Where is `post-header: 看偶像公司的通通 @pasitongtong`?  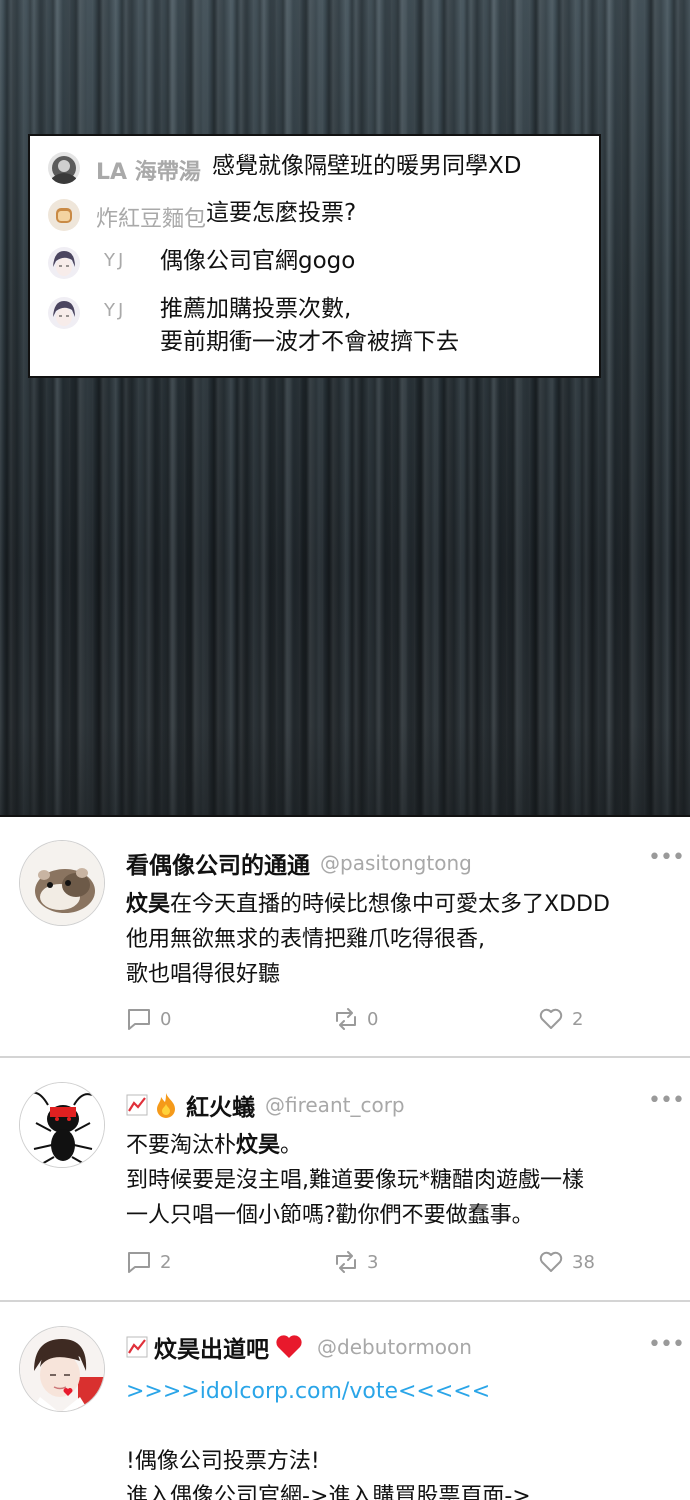
post-header: 看偶像公司的通通 @pasitongtong is located at coordinates (299, 863).